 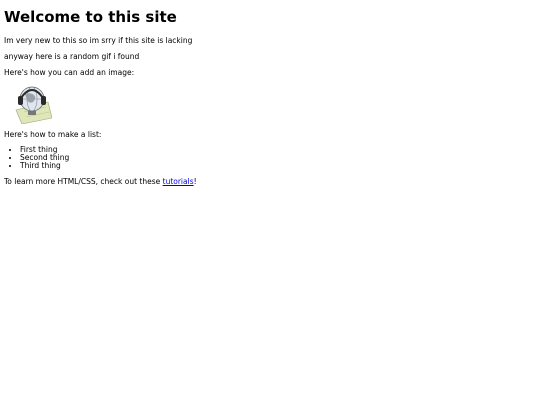 What do you see at coordinates (53, 134) in the screenshot?
I see `list-heading: Here's how to make a list:` at bounding box center [53, 134].